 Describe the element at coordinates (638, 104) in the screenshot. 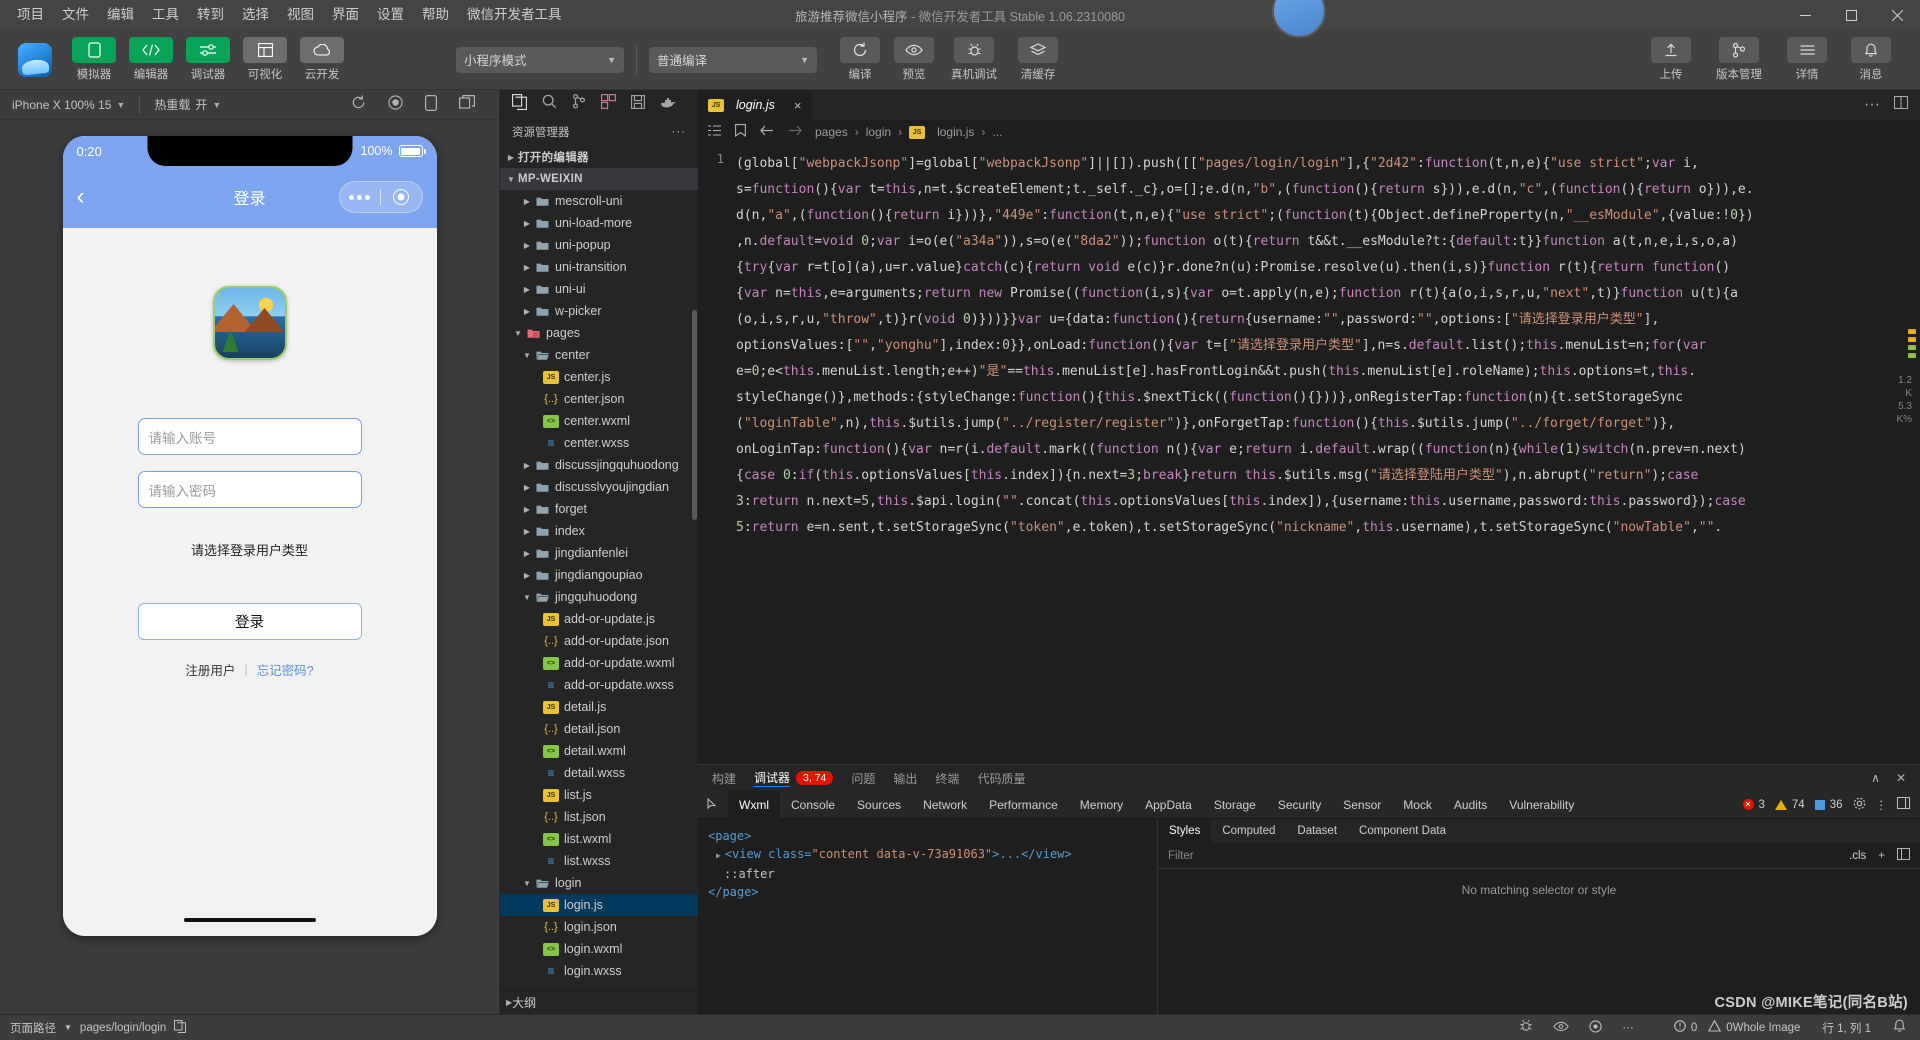

I see `save-icon` at that location.